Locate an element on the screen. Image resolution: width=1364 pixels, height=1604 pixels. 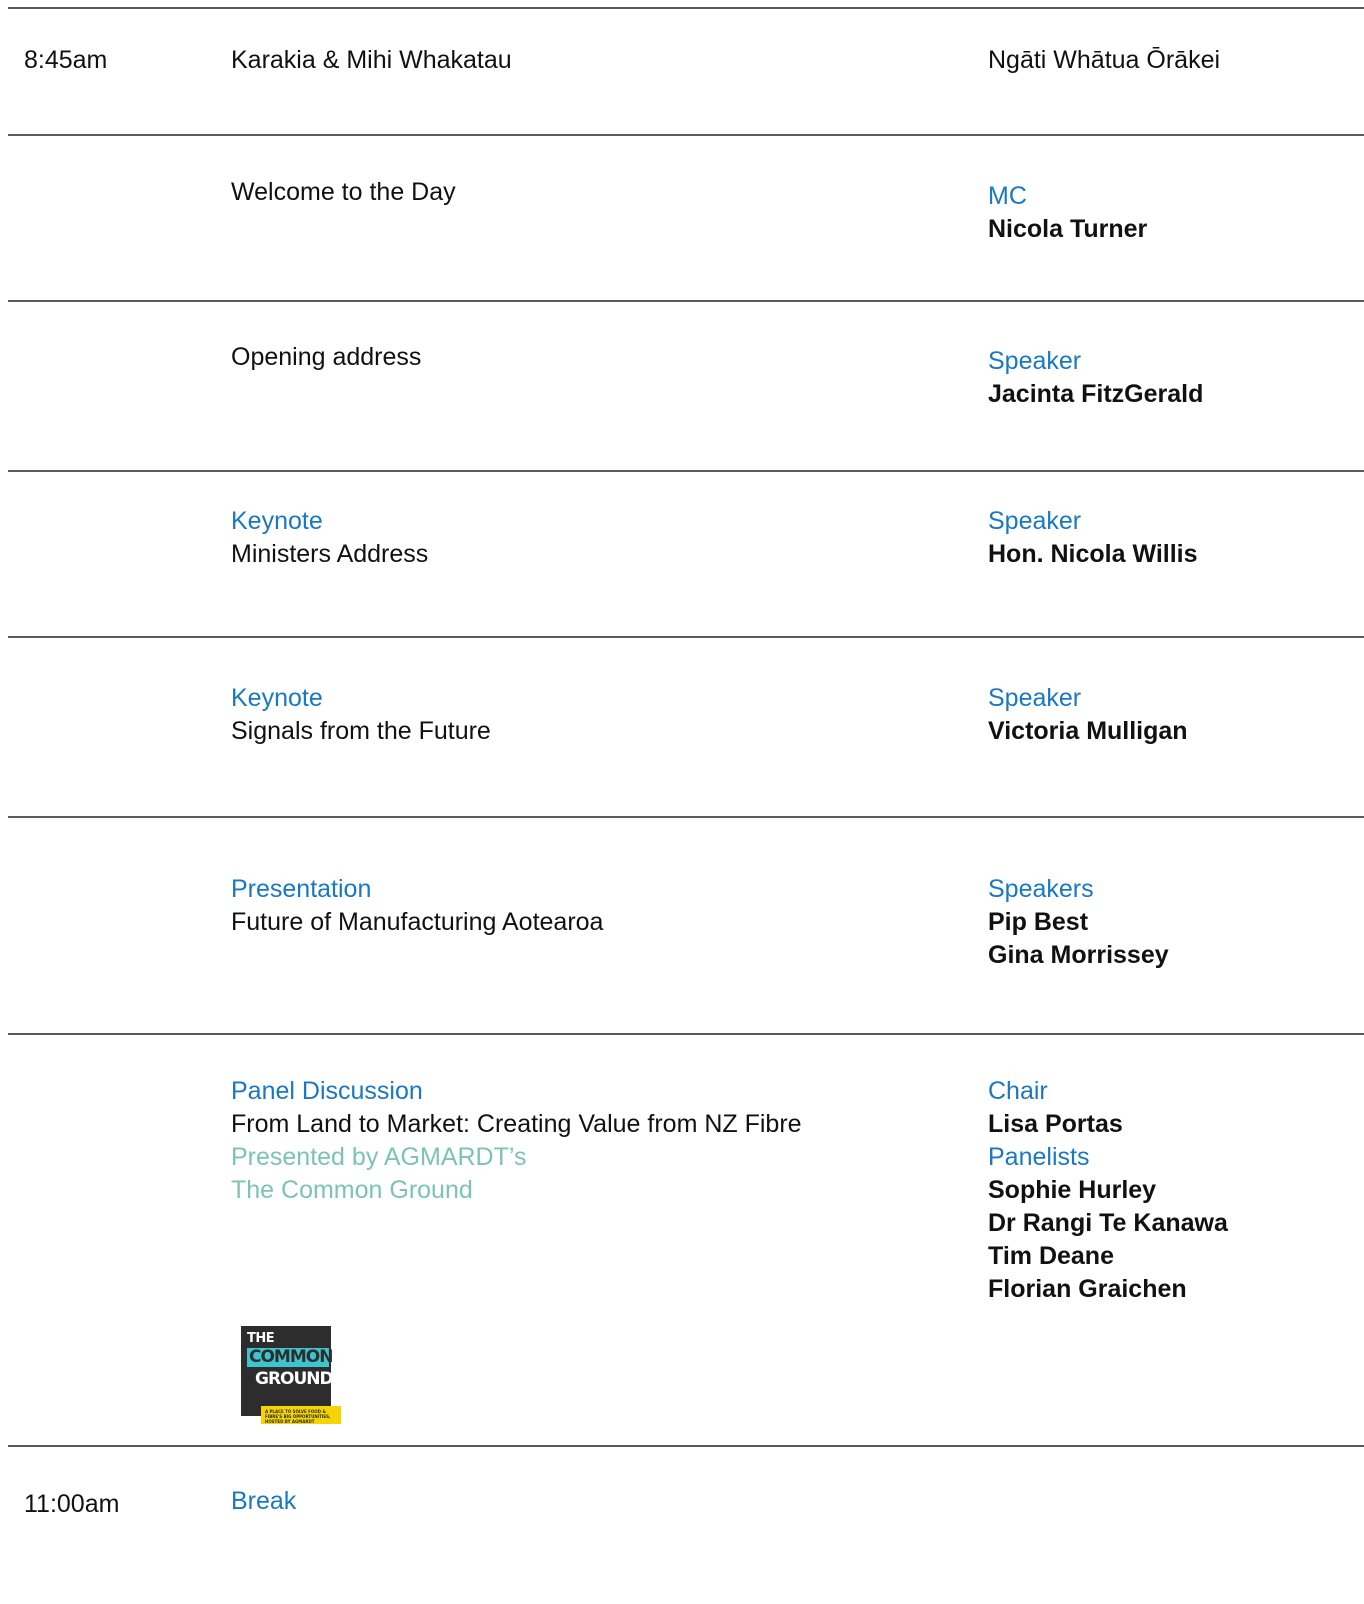
session-people: MC Nicola Turner is located at coordinates (1067, 213).